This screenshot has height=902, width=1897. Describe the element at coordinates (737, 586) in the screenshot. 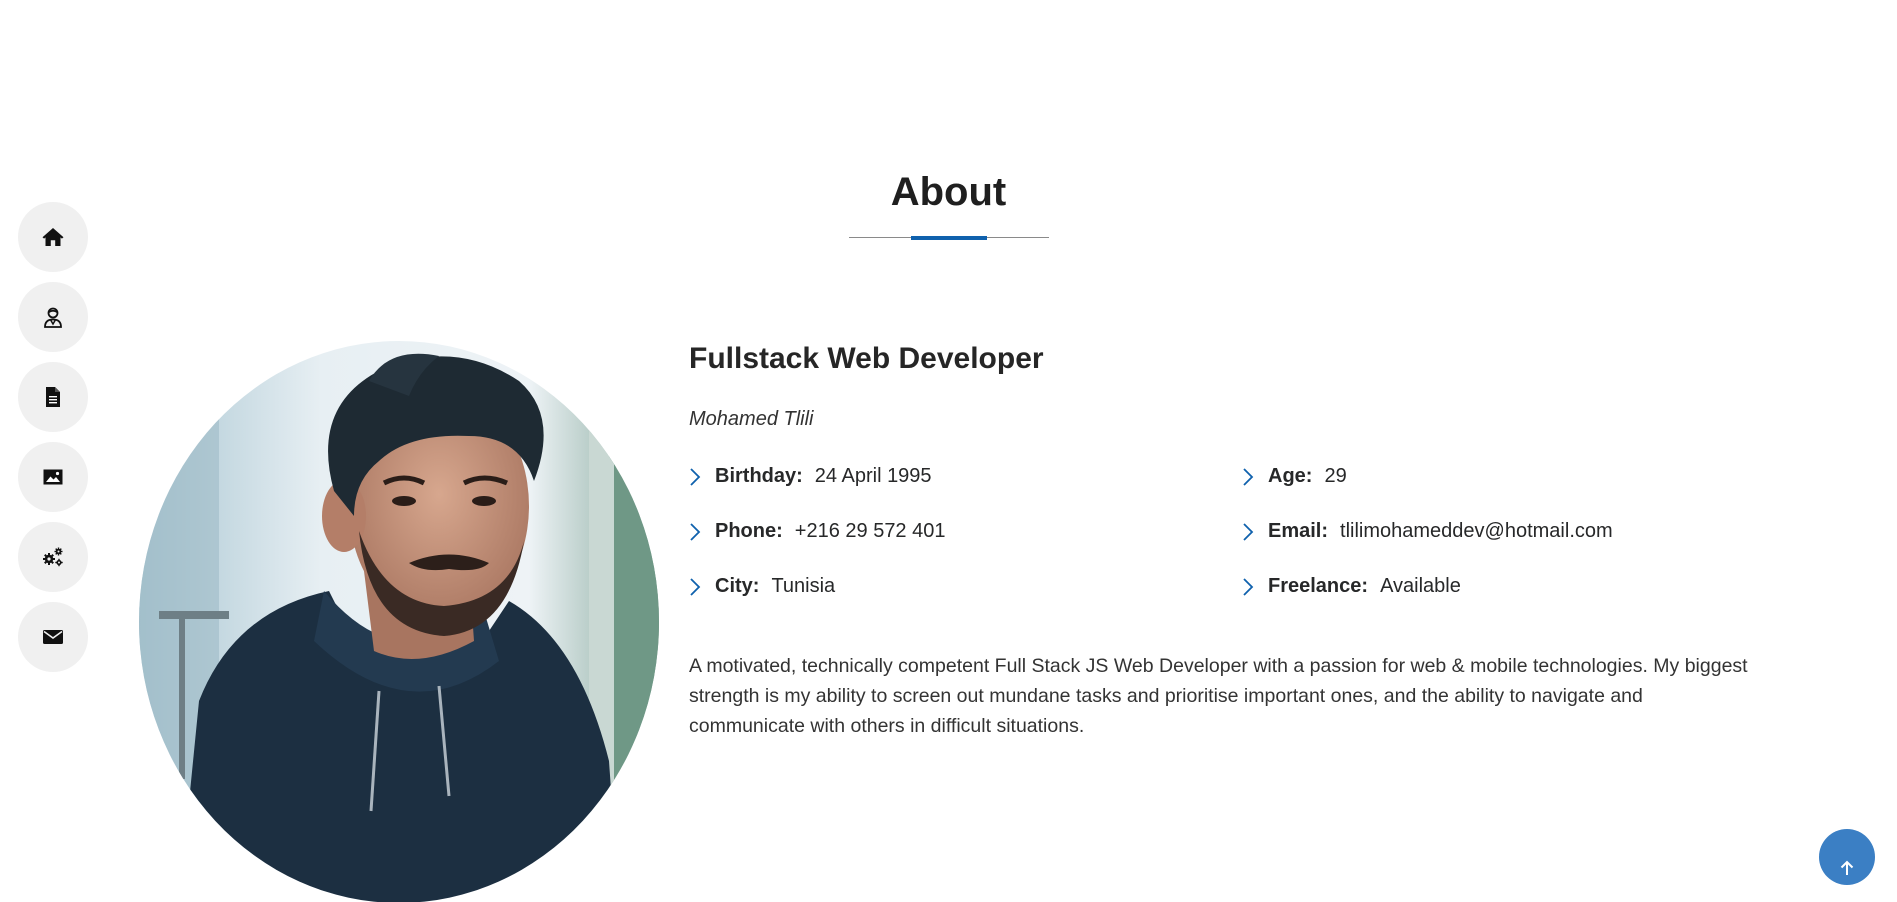

I see `detail-label: City:` at that location.